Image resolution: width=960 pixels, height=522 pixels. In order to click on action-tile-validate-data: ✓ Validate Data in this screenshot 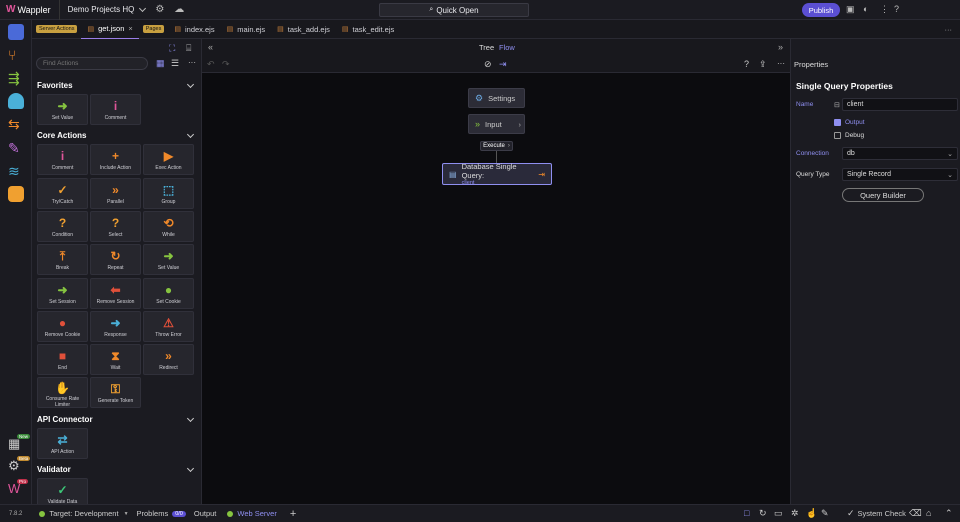, I will do `click(62, 491)`.